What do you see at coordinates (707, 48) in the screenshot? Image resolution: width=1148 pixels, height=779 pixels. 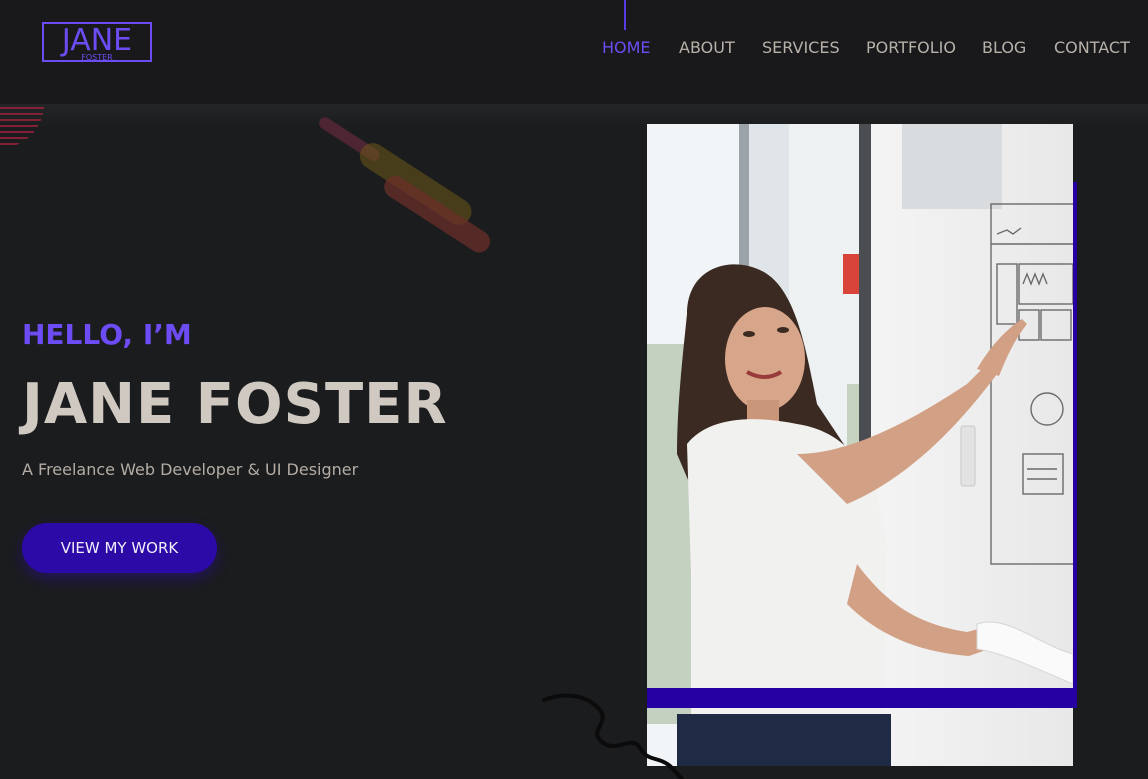 I see `nav-item-about: ABOUT` at bounding box center [707, 48].